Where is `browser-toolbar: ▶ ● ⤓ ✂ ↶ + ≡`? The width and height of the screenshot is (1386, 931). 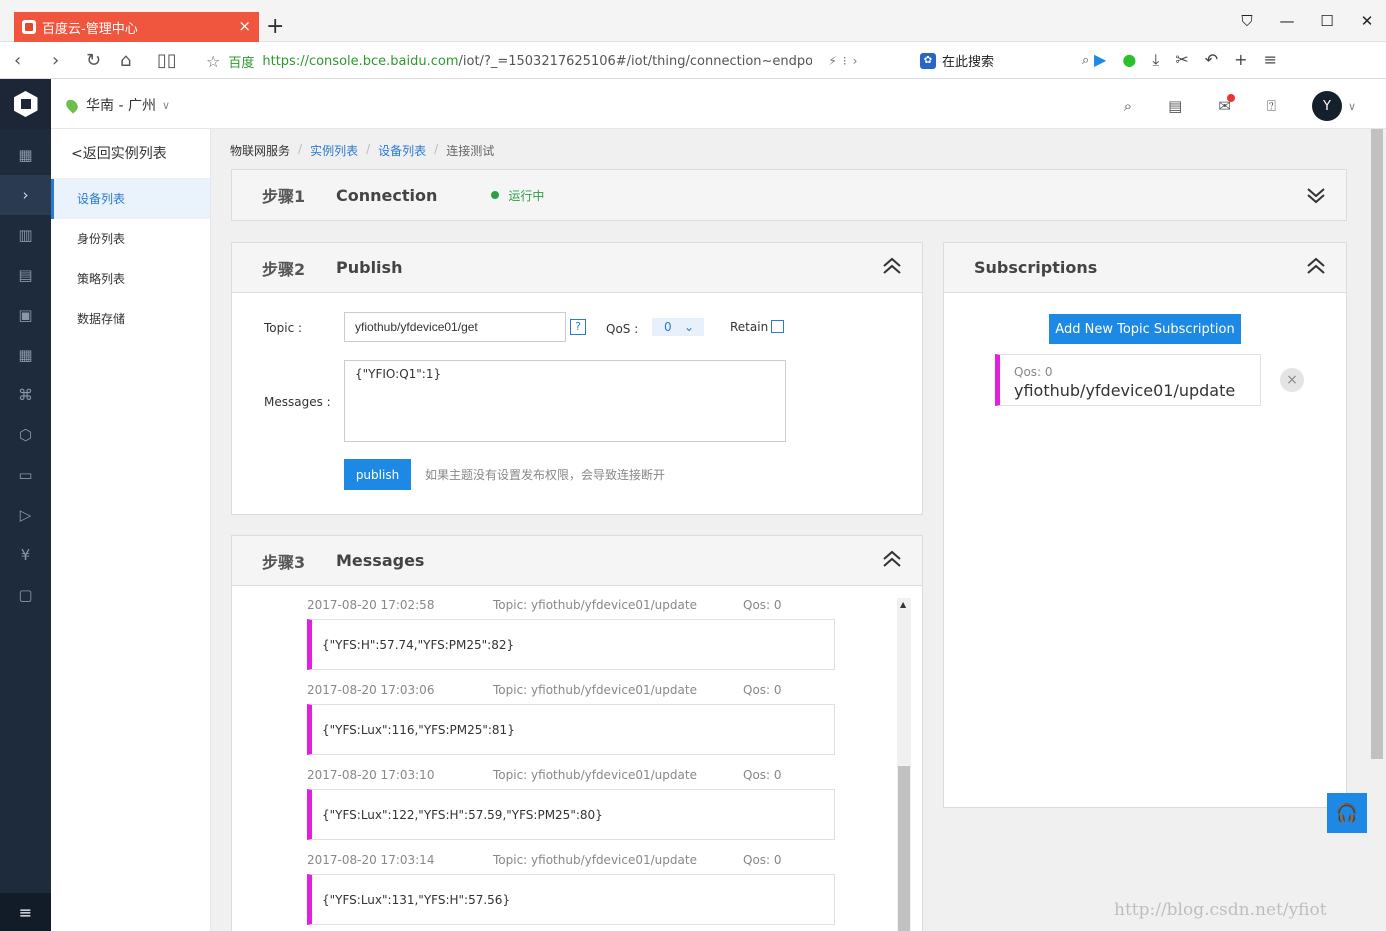 browser-toolbar: ▶ ● ⤓ ✂ ↶ + ≡ is located at coordinates (1185, 60).